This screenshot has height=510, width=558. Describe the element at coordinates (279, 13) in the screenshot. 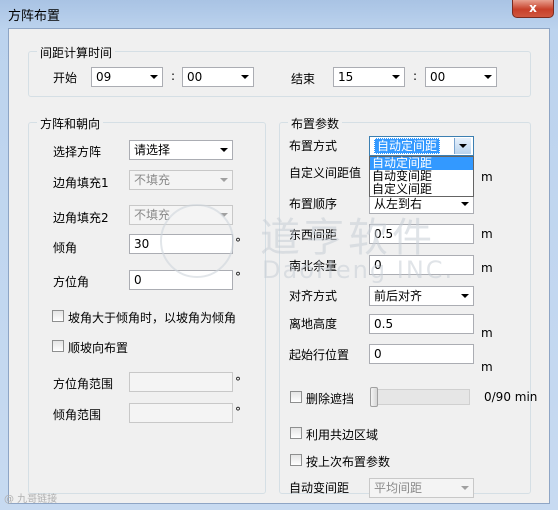

I see `title-bar: 方阵布置 x` at that location.